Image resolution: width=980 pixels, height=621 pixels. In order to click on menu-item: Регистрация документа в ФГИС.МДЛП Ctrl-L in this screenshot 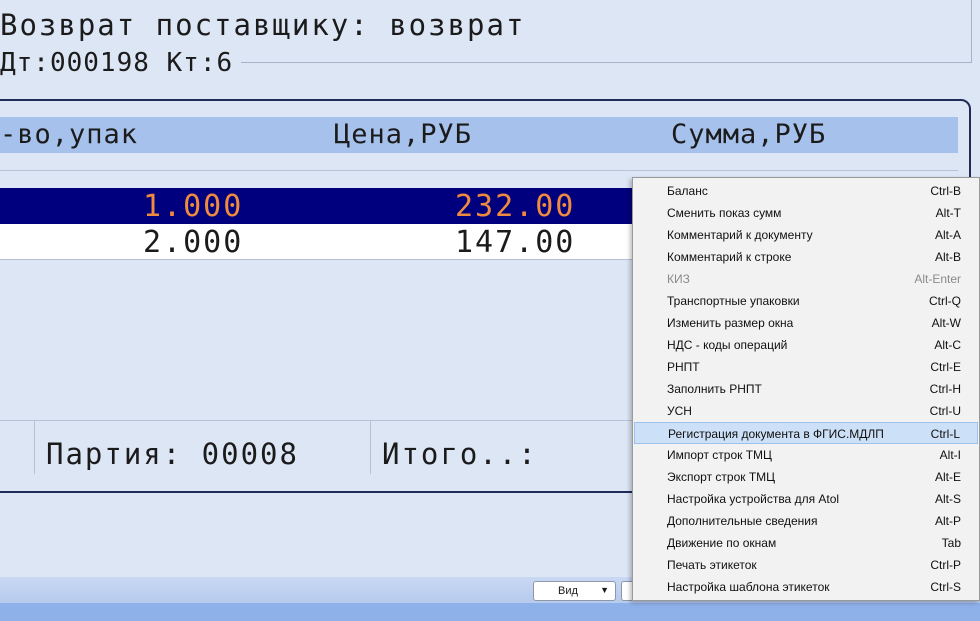, I will do `click(806, 433)`.